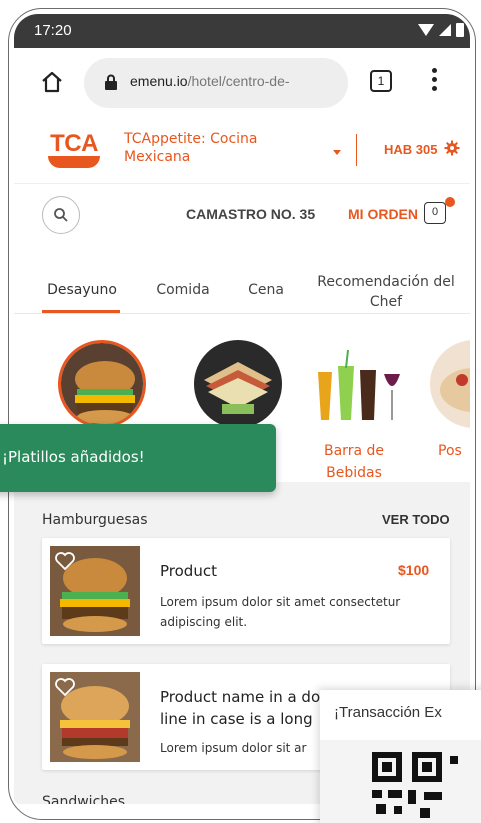 This screenshot has width=481, height=823. Describe the element at coordinates (95, 520) in the screenshot. I see `section-title: Hamburguesas` at that location.